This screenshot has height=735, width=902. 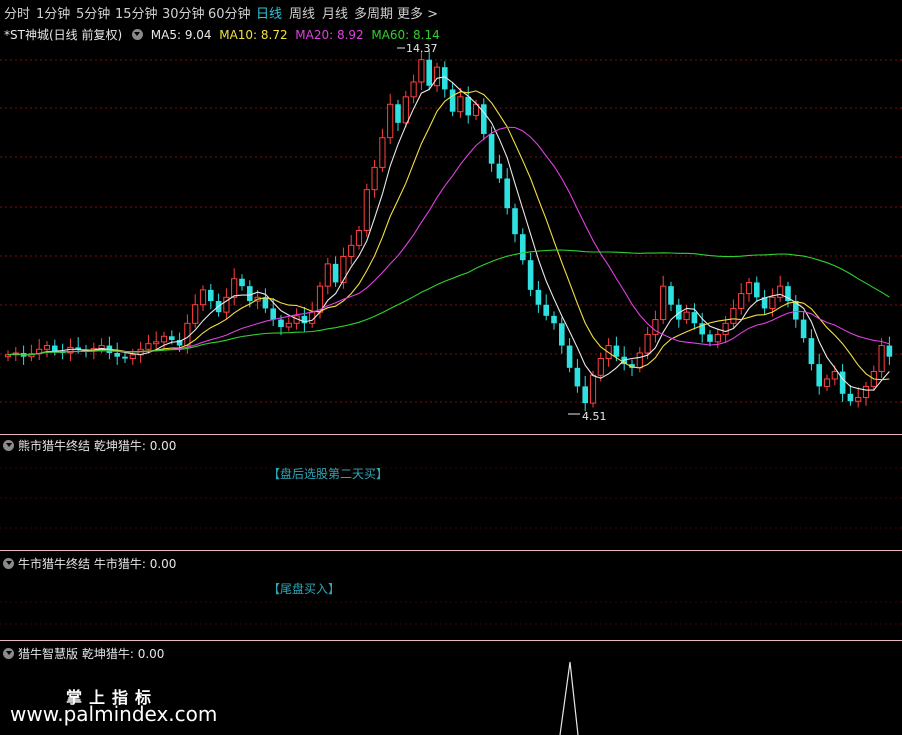 What do you see at coordinates (123, 654) in the screenshot?
I see `panel3-value: 乾坤猎牛: 0.00` at bounding box center [123, 654].